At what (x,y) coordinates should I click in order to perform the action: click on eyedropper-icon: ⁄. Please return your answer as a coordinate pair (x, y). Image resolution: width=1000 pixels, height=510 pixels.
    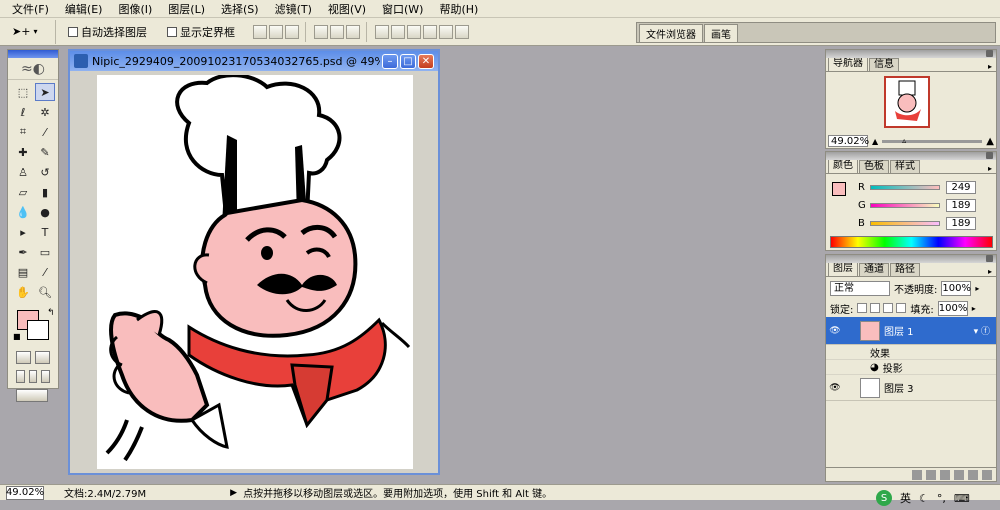
    Looking at the image, I should click on (45, 272).